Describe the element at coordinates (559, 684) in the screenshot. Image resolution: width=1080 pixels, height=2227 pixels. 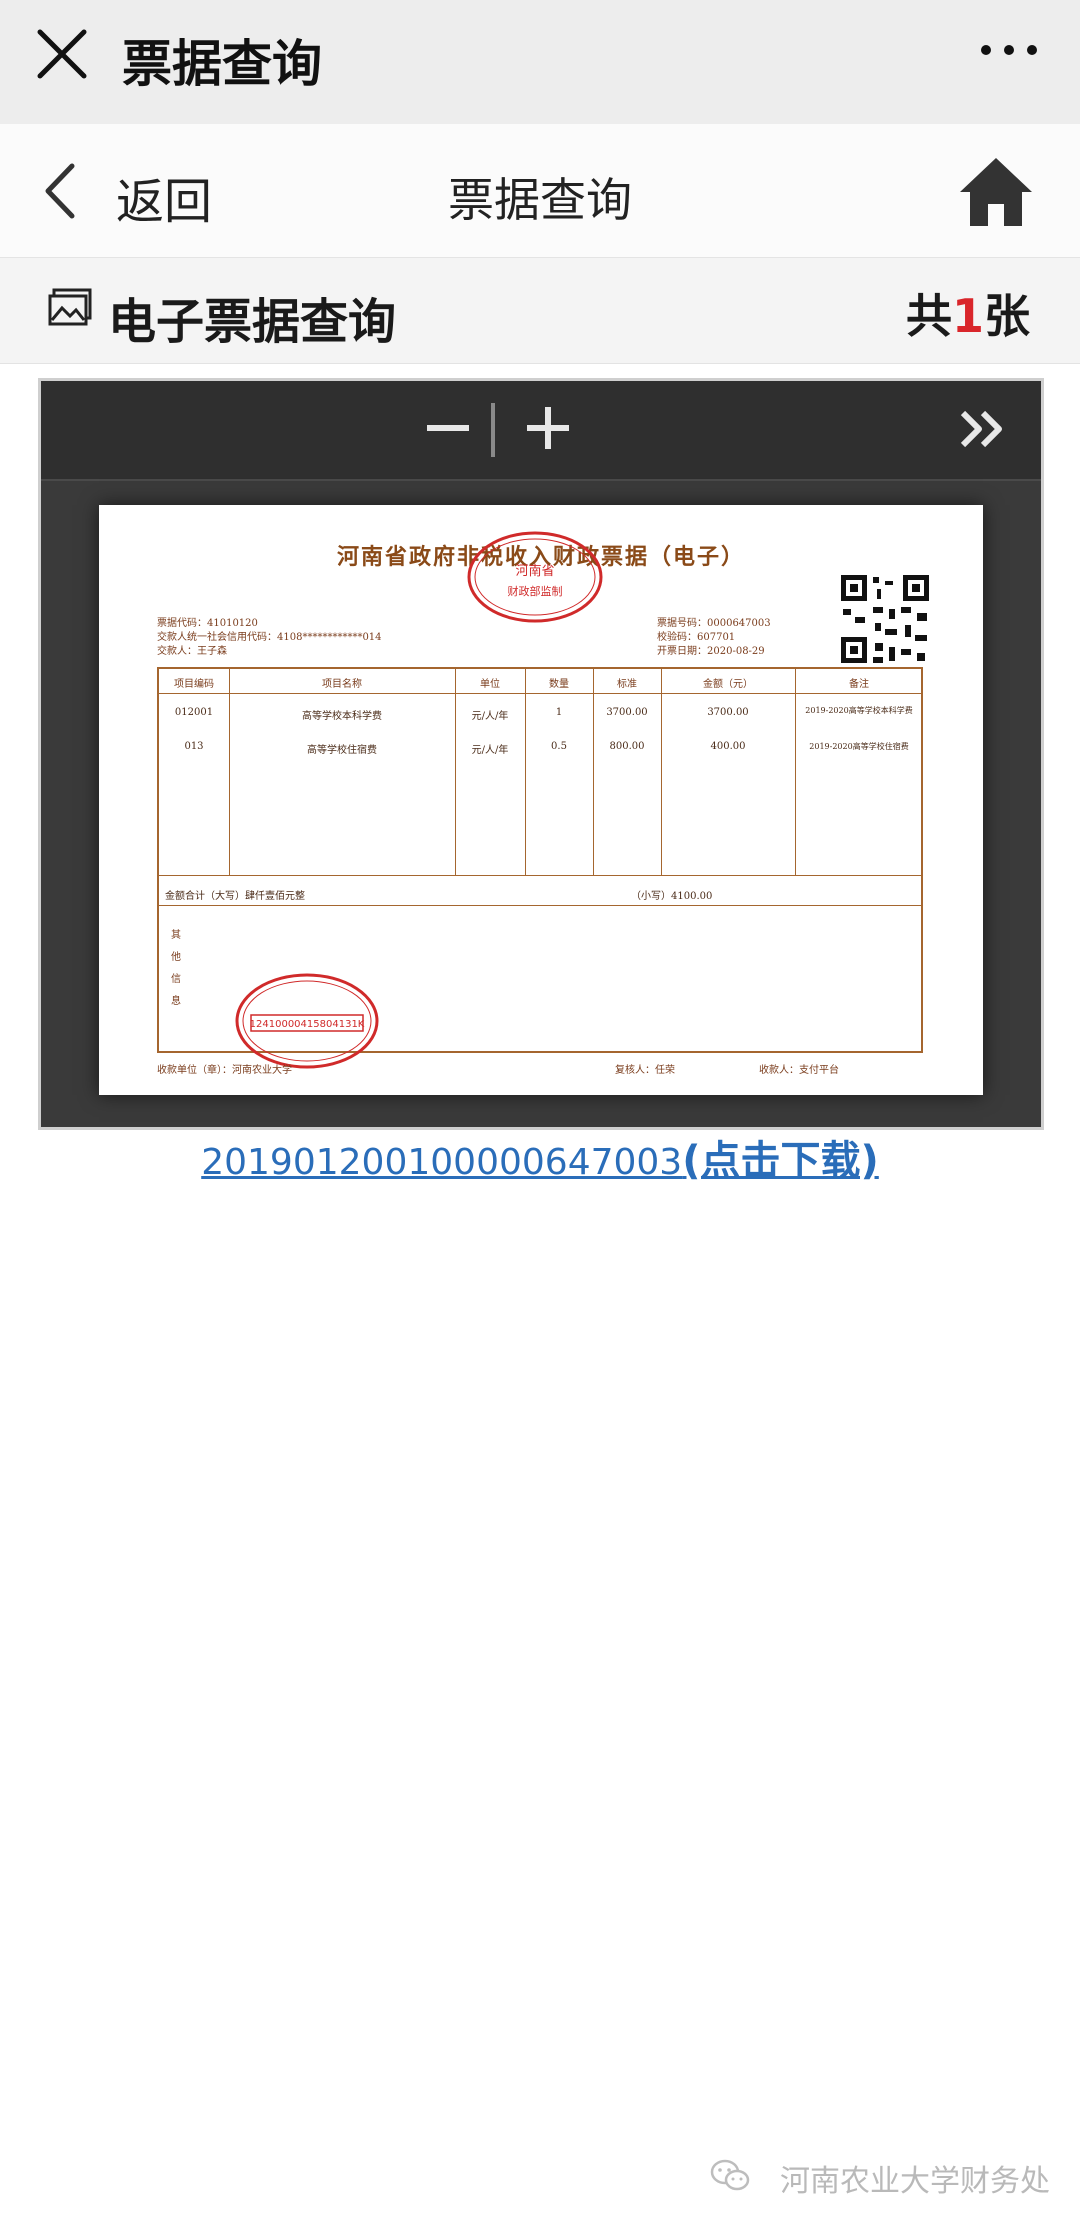
I see `col-header: 数量` at that location.